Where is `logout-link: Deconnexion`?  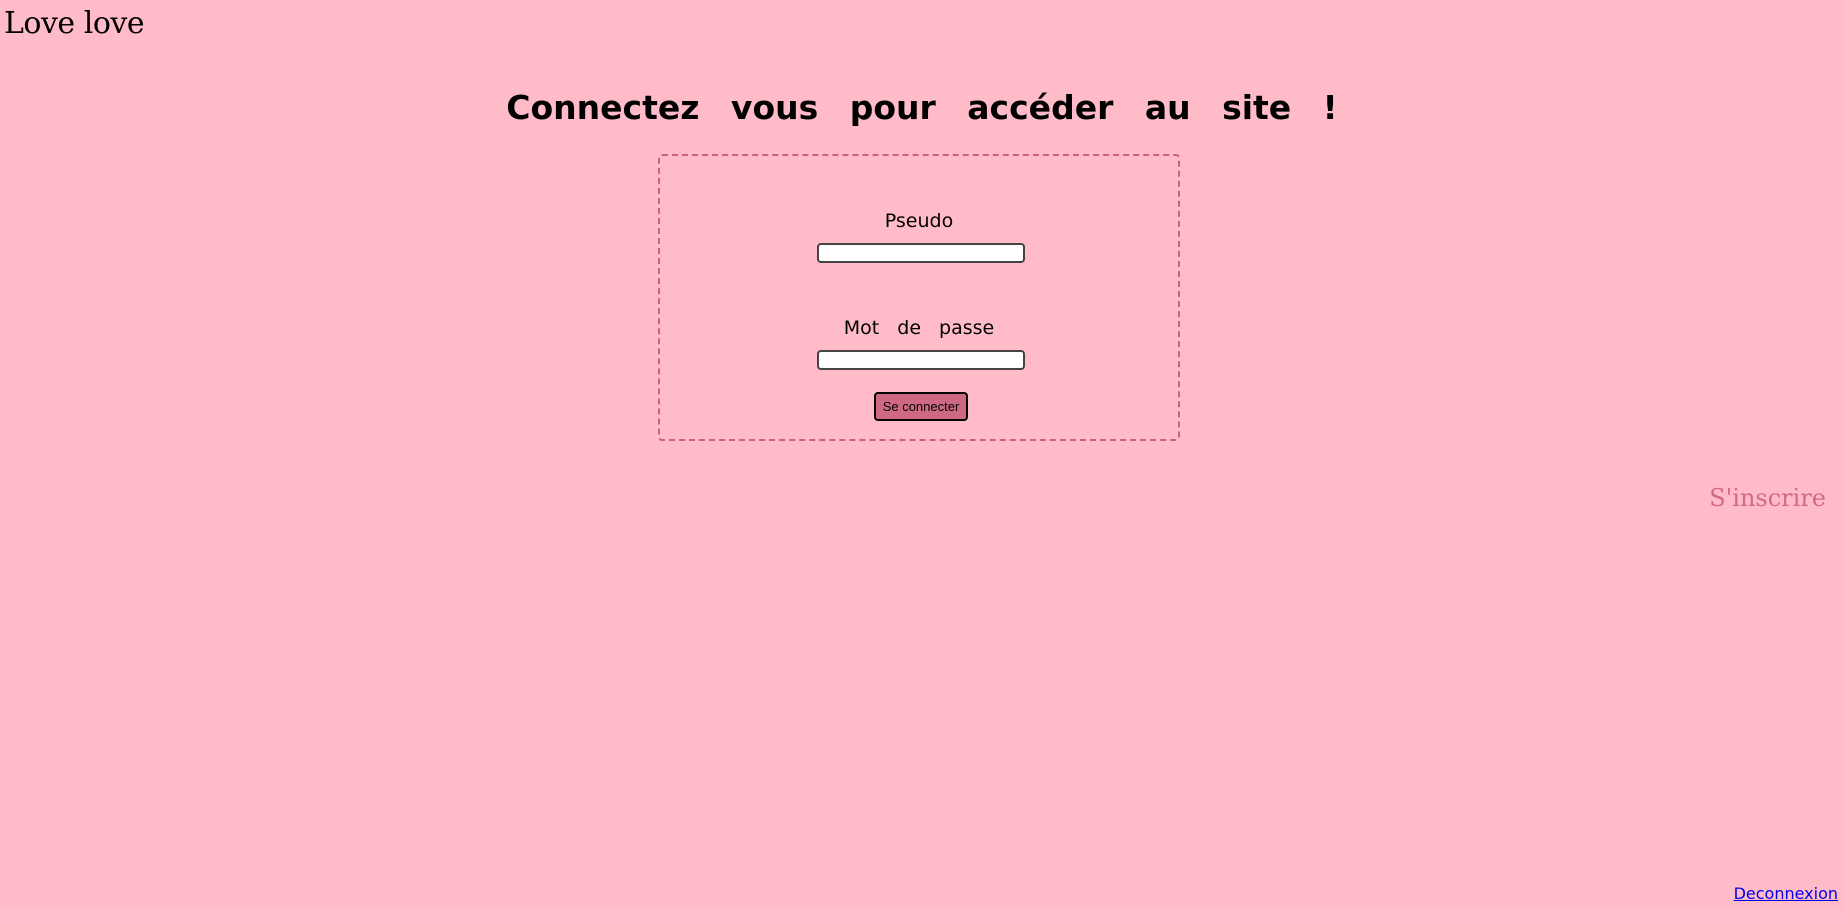
logout-link: Deconnexion is located at coordinates (1786, 893).